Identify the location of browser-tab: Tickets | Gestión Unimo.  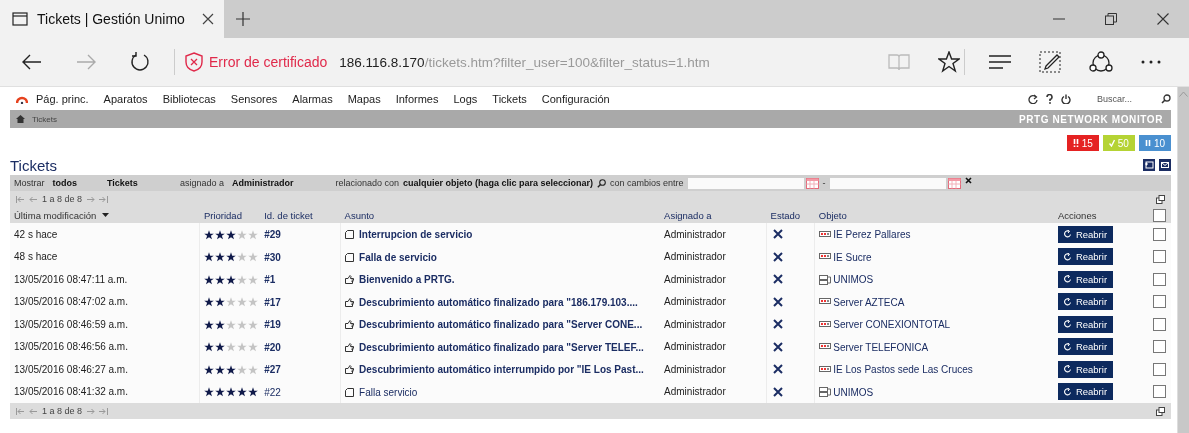
(112, 19).